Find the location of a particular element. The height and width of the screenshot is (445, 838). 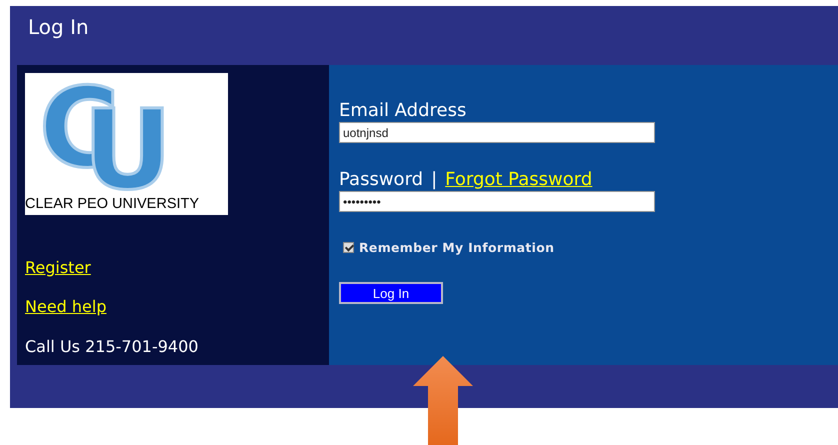

sidebar-link: Register is located at coordinates (58, 268).